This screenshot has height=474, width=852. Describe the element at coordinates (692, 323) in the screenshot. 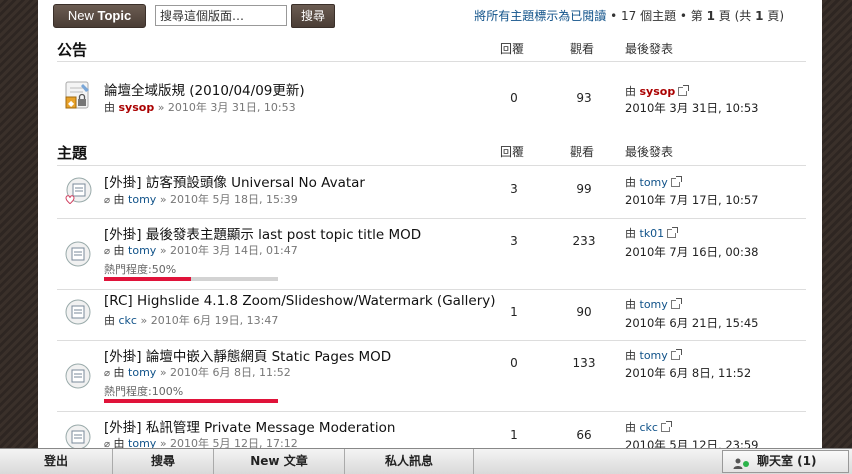

I see `last-post-date: 2010年 6月 21日, 15:45` at that location.